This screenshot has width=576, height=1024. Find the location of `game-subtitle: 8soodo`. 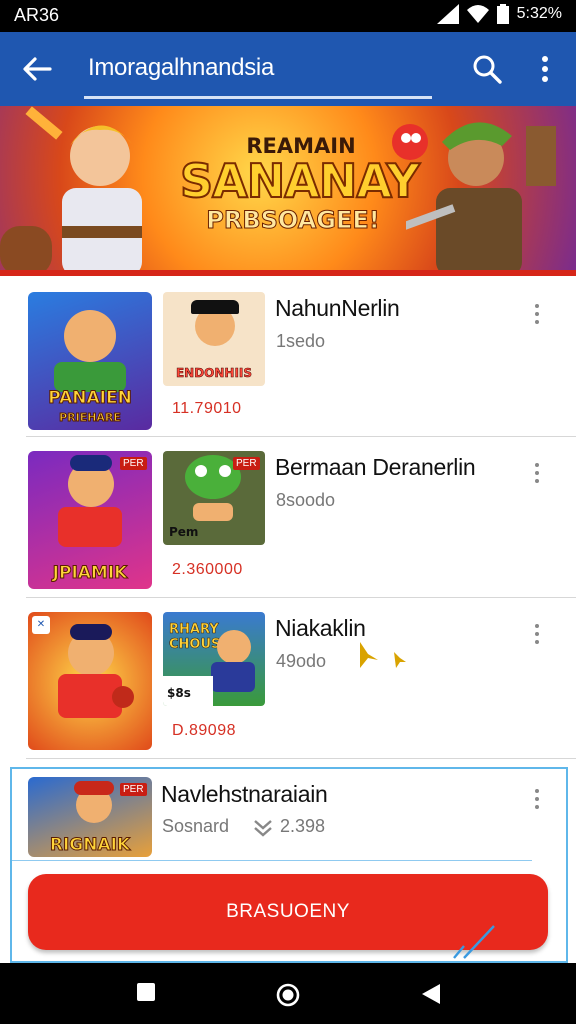

game-subtitle: 8soodo is located at coordinates (306, 500).